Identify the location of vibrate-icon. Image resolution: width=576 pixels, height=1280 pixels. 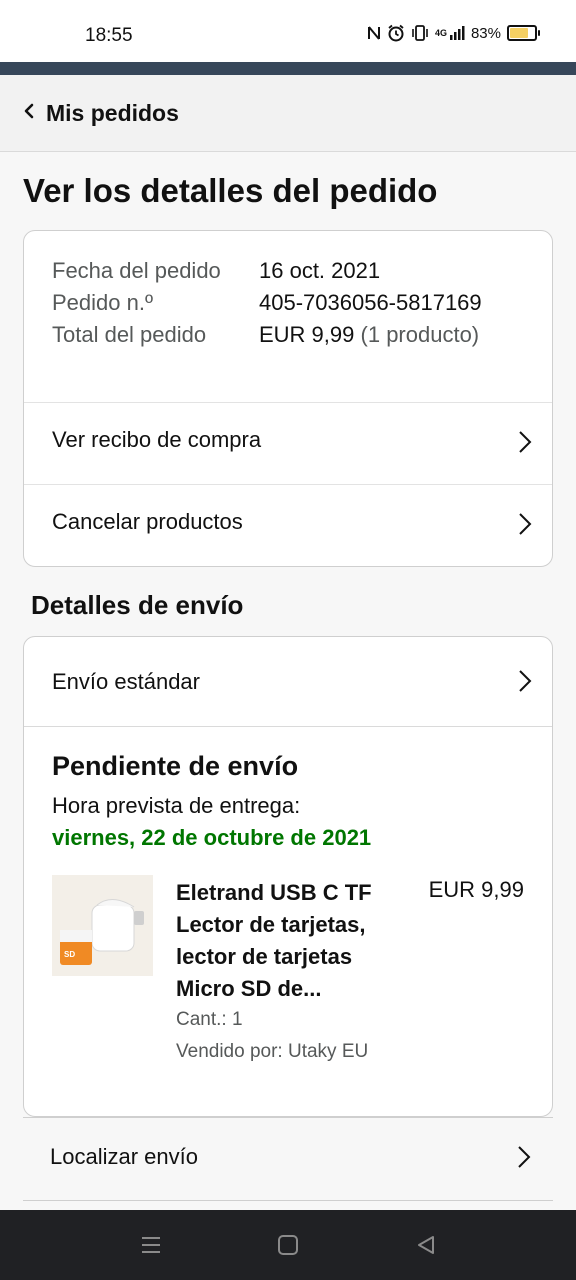
(420, 33).